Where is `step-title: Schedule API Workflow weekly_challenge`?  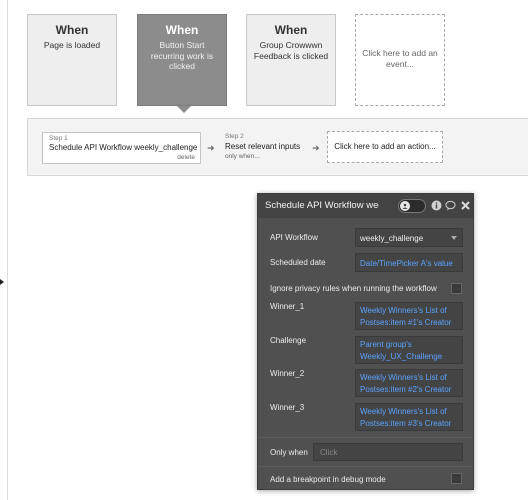
step-title: Schedule API Workflow weekly_challenge is located at coordinates (123, 147).